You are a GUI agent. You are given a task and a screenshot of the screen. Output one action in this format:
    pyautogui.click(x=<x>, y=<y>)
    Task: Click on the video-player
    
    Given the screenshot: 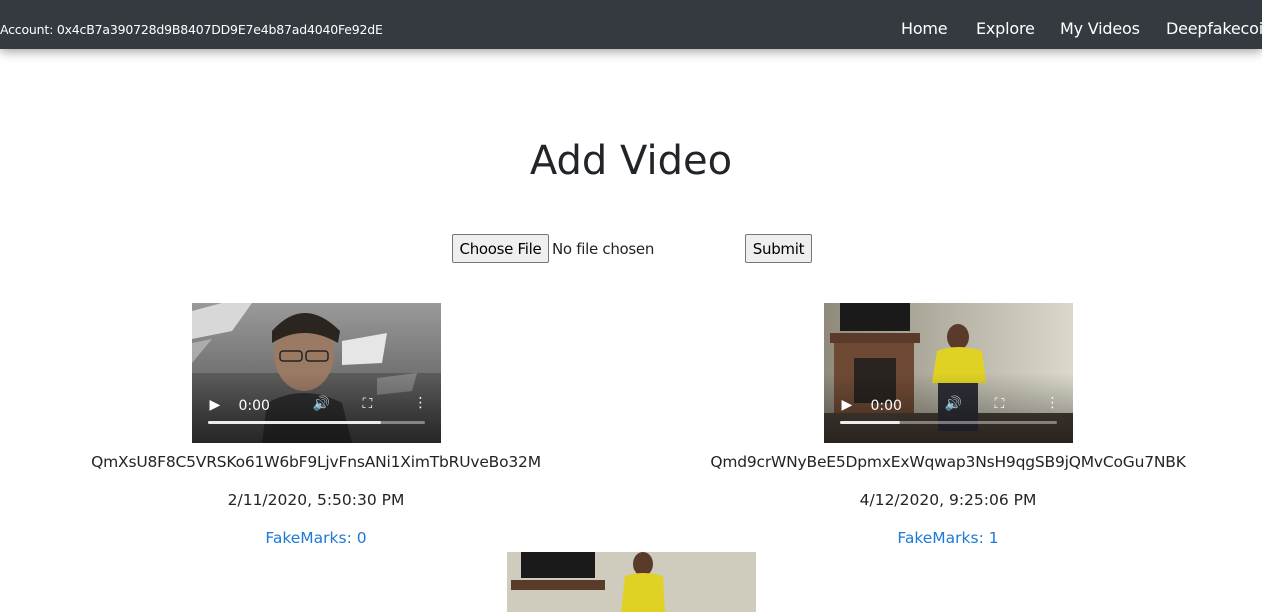 What is the action you would take?
    pyautogui.click(x=631, y=582)
    